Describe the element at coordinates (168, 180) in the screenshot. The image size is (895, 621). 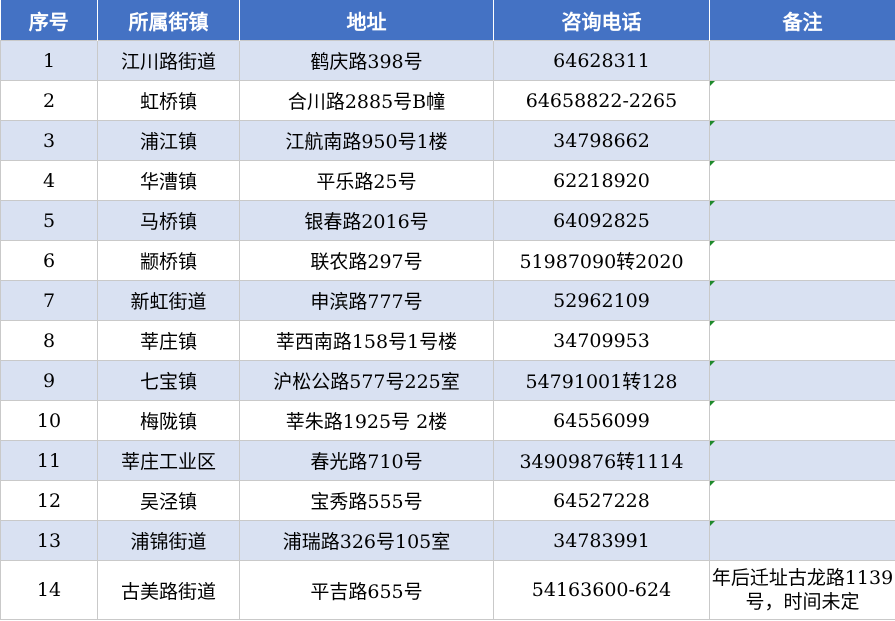
I see `cell-town: 华漕镇` at that location.